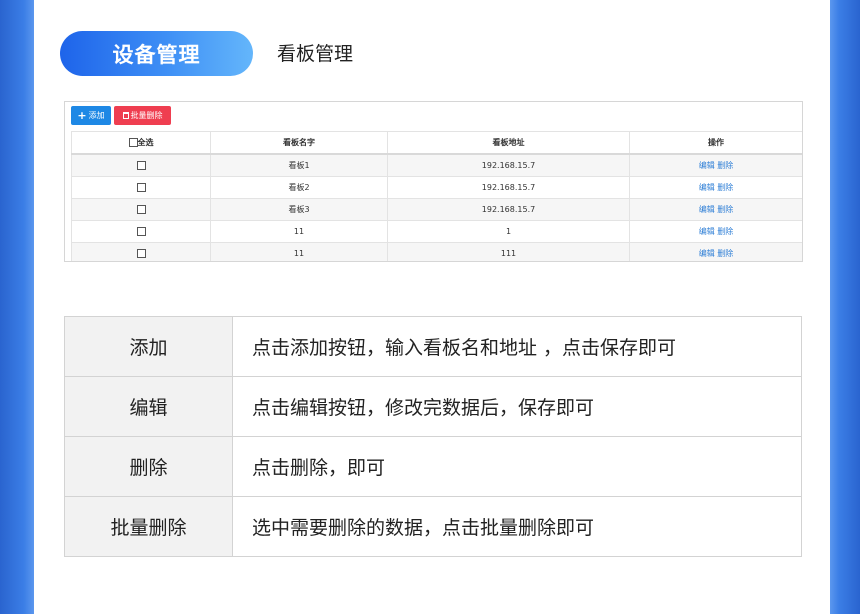 The width and height of the screenshot is (860, 614). What do you see at coordinates (845, 307) in the screenshot?
I see `frame-right-edge` at bounding box center [845, 307].